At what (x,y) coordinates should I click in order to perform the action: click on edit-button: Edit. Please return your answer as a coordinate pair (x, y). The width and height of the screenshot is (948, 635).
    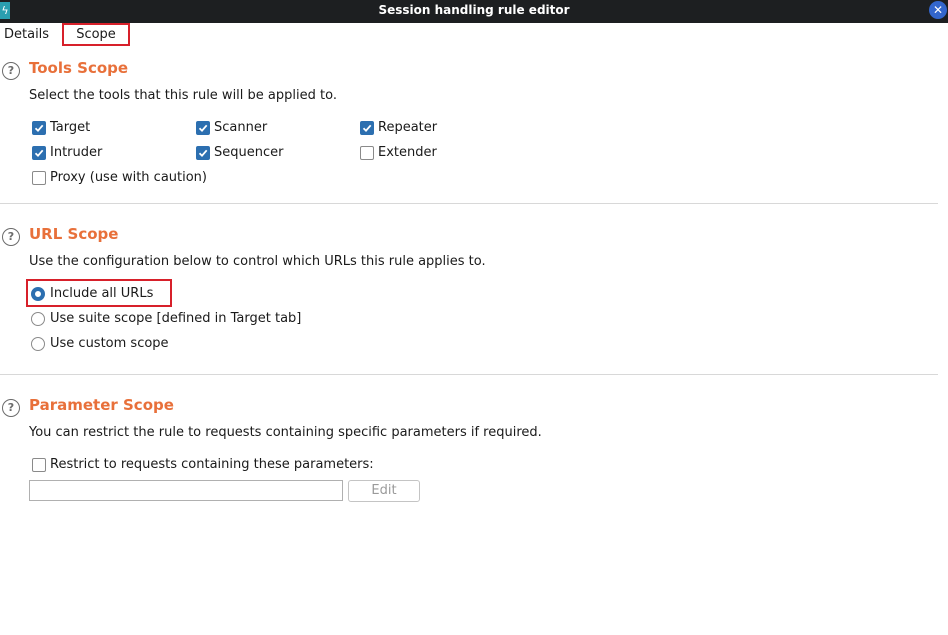
    Looking at the image, I should click on (384, 491).